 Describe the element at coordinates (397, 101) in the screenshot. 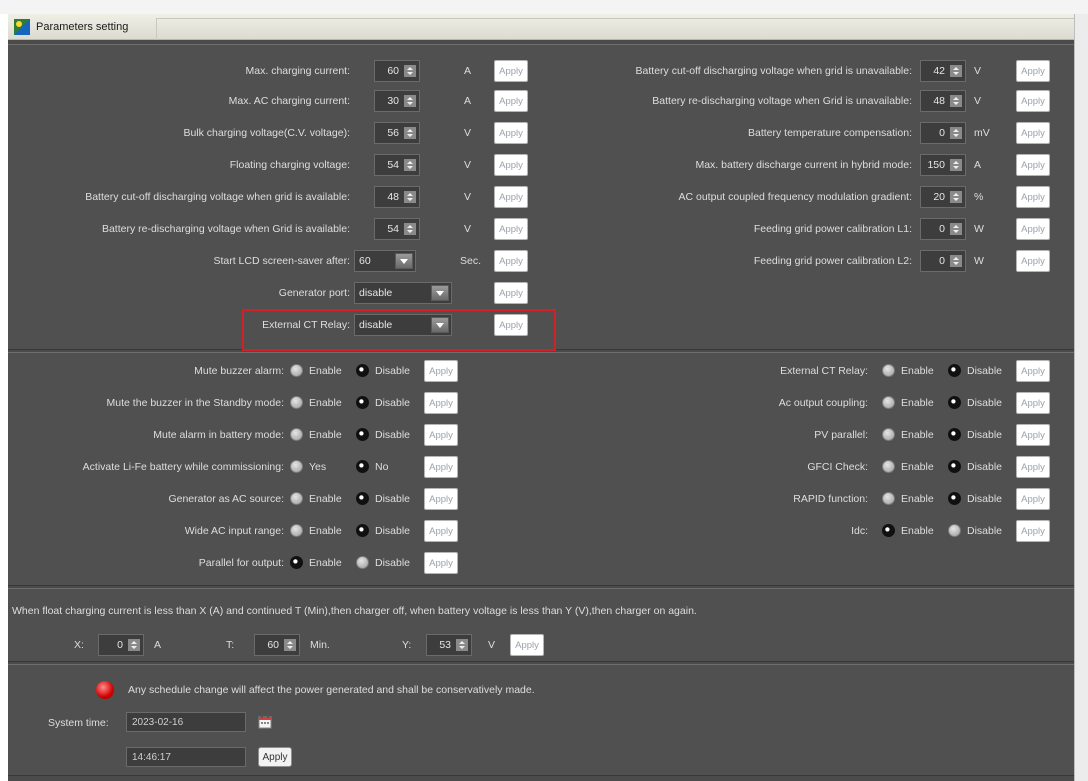

I see `setting-spinner: 30` at that location.